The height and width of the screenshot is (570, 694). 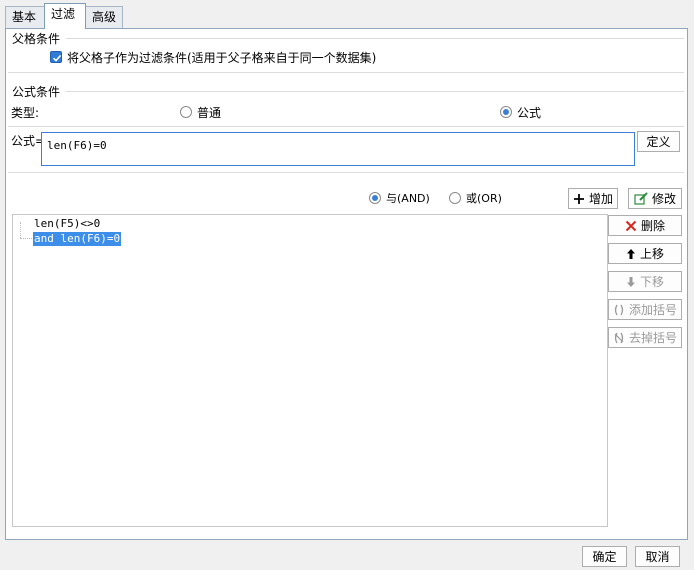 What do you see at coordinates (484, 198) in the screenshot?
I see `or-label: 或(OR)` at bounding box center [484, 198].